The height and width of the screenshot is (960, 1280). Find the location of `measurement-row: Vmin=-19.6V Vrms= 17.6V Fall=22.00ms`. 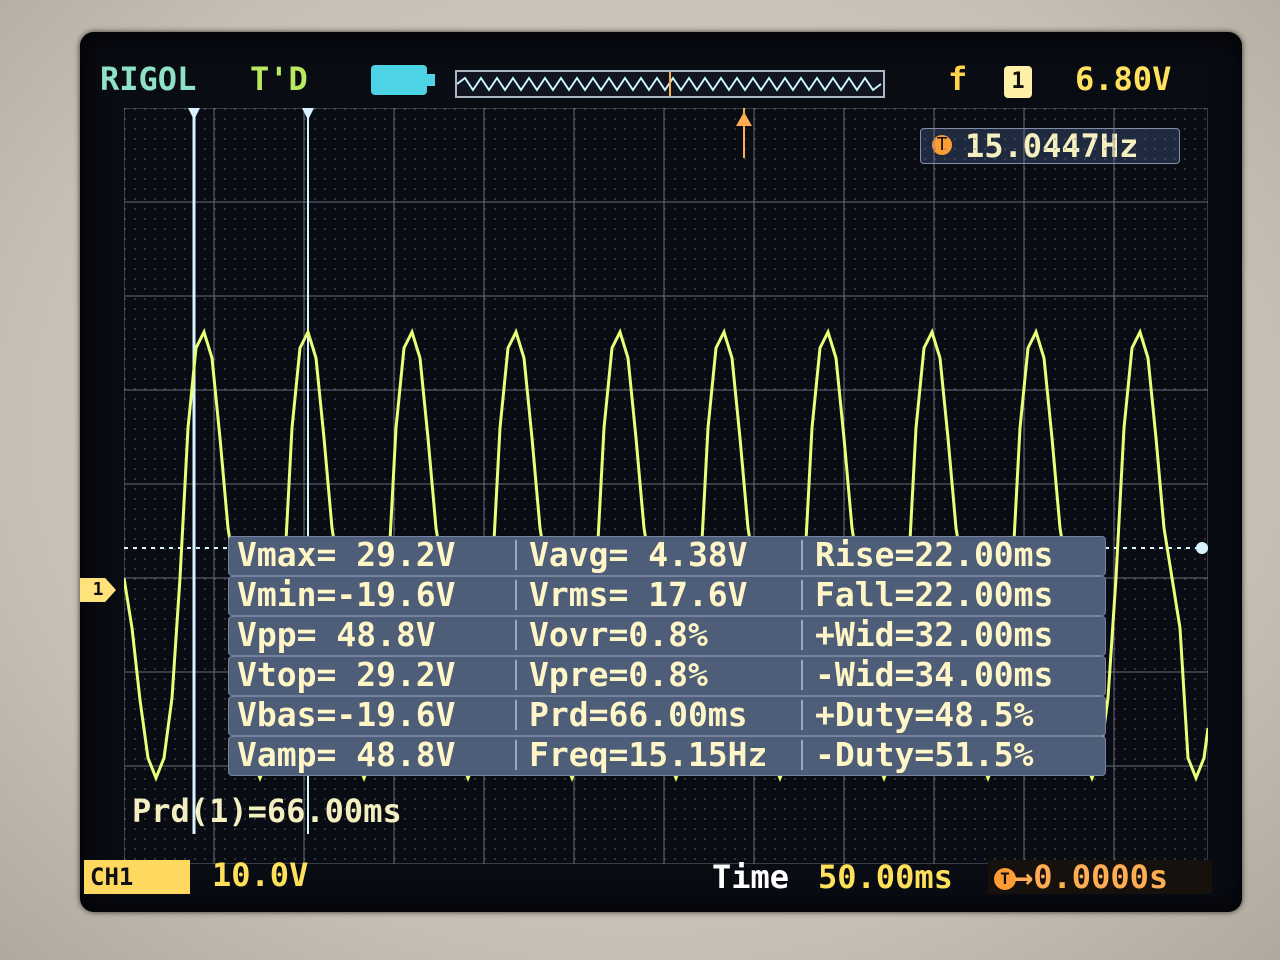

measurement-row: Vmin=-19.6V Vrms= 17.6V Fall=22.00ms is located at coordinates (667, 595).